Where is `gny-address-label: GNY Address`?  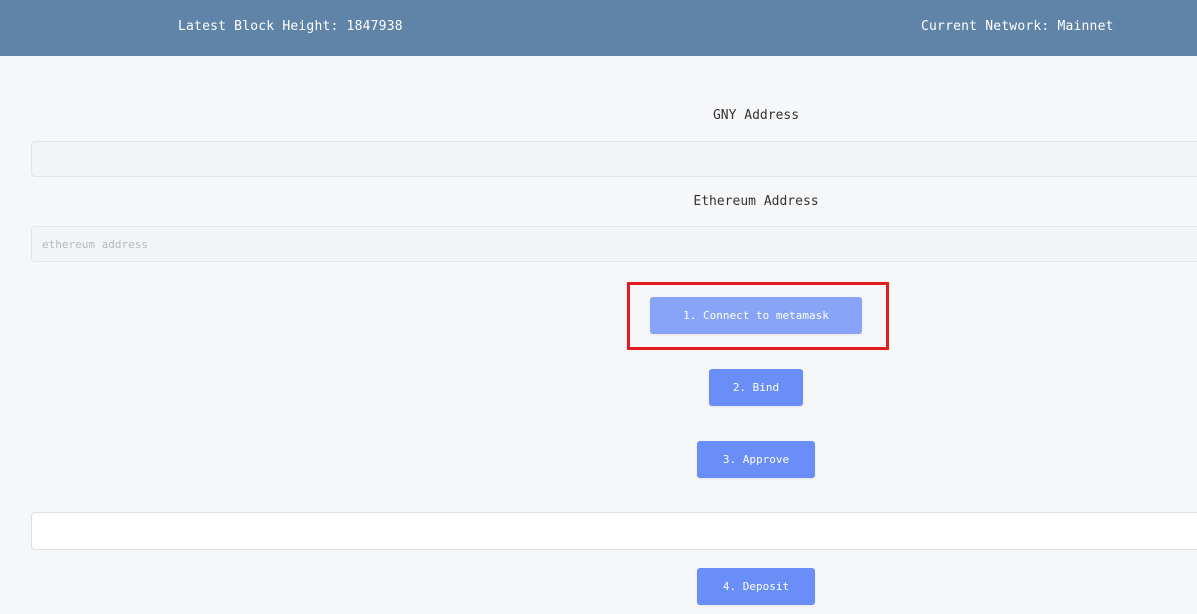
gny-address-label: GNY Address is located at coordinates (756, 115).